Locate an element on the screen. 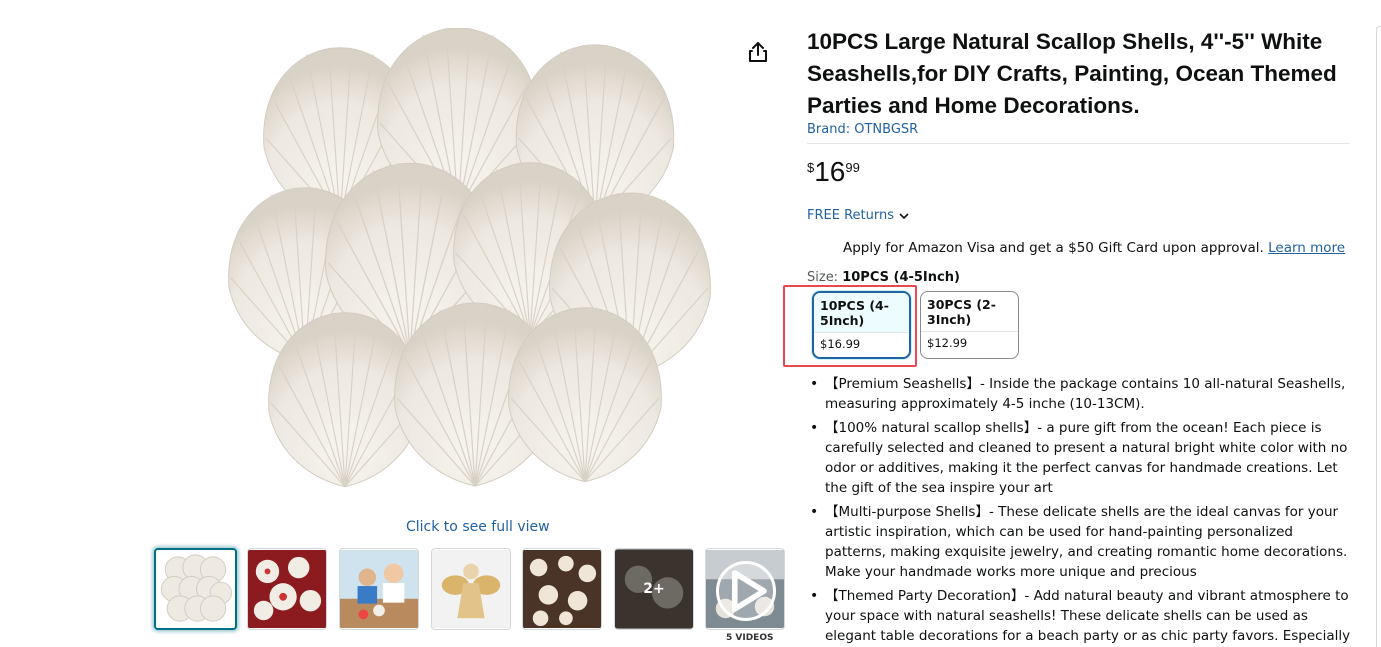 The width and height of the screenshot is (1381, 647). share-icon is located at coordinates (758, 52).